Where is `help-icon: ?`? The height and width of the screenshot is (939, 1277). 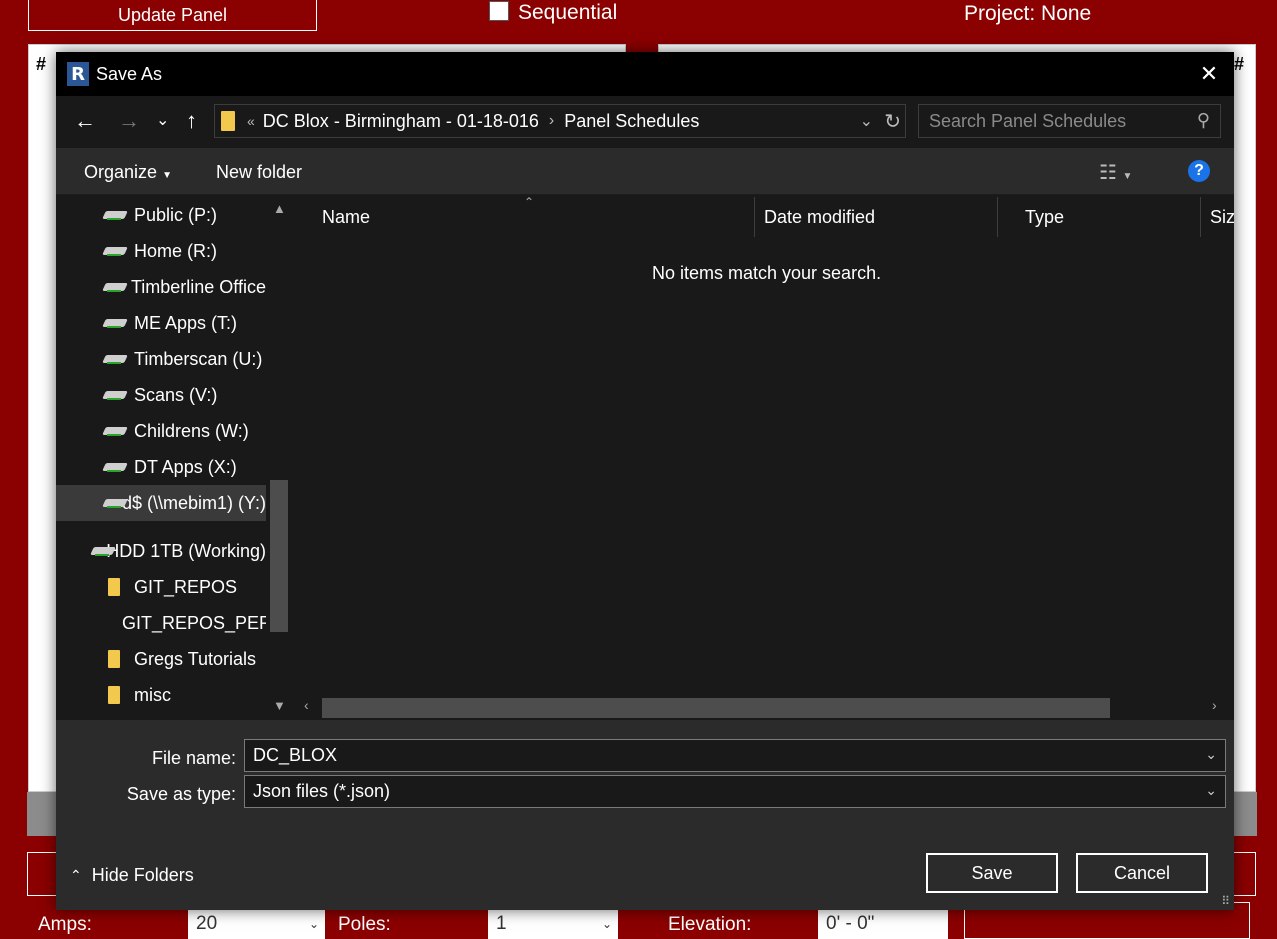 help-icon: ? is located at coordinates (1199, 171).